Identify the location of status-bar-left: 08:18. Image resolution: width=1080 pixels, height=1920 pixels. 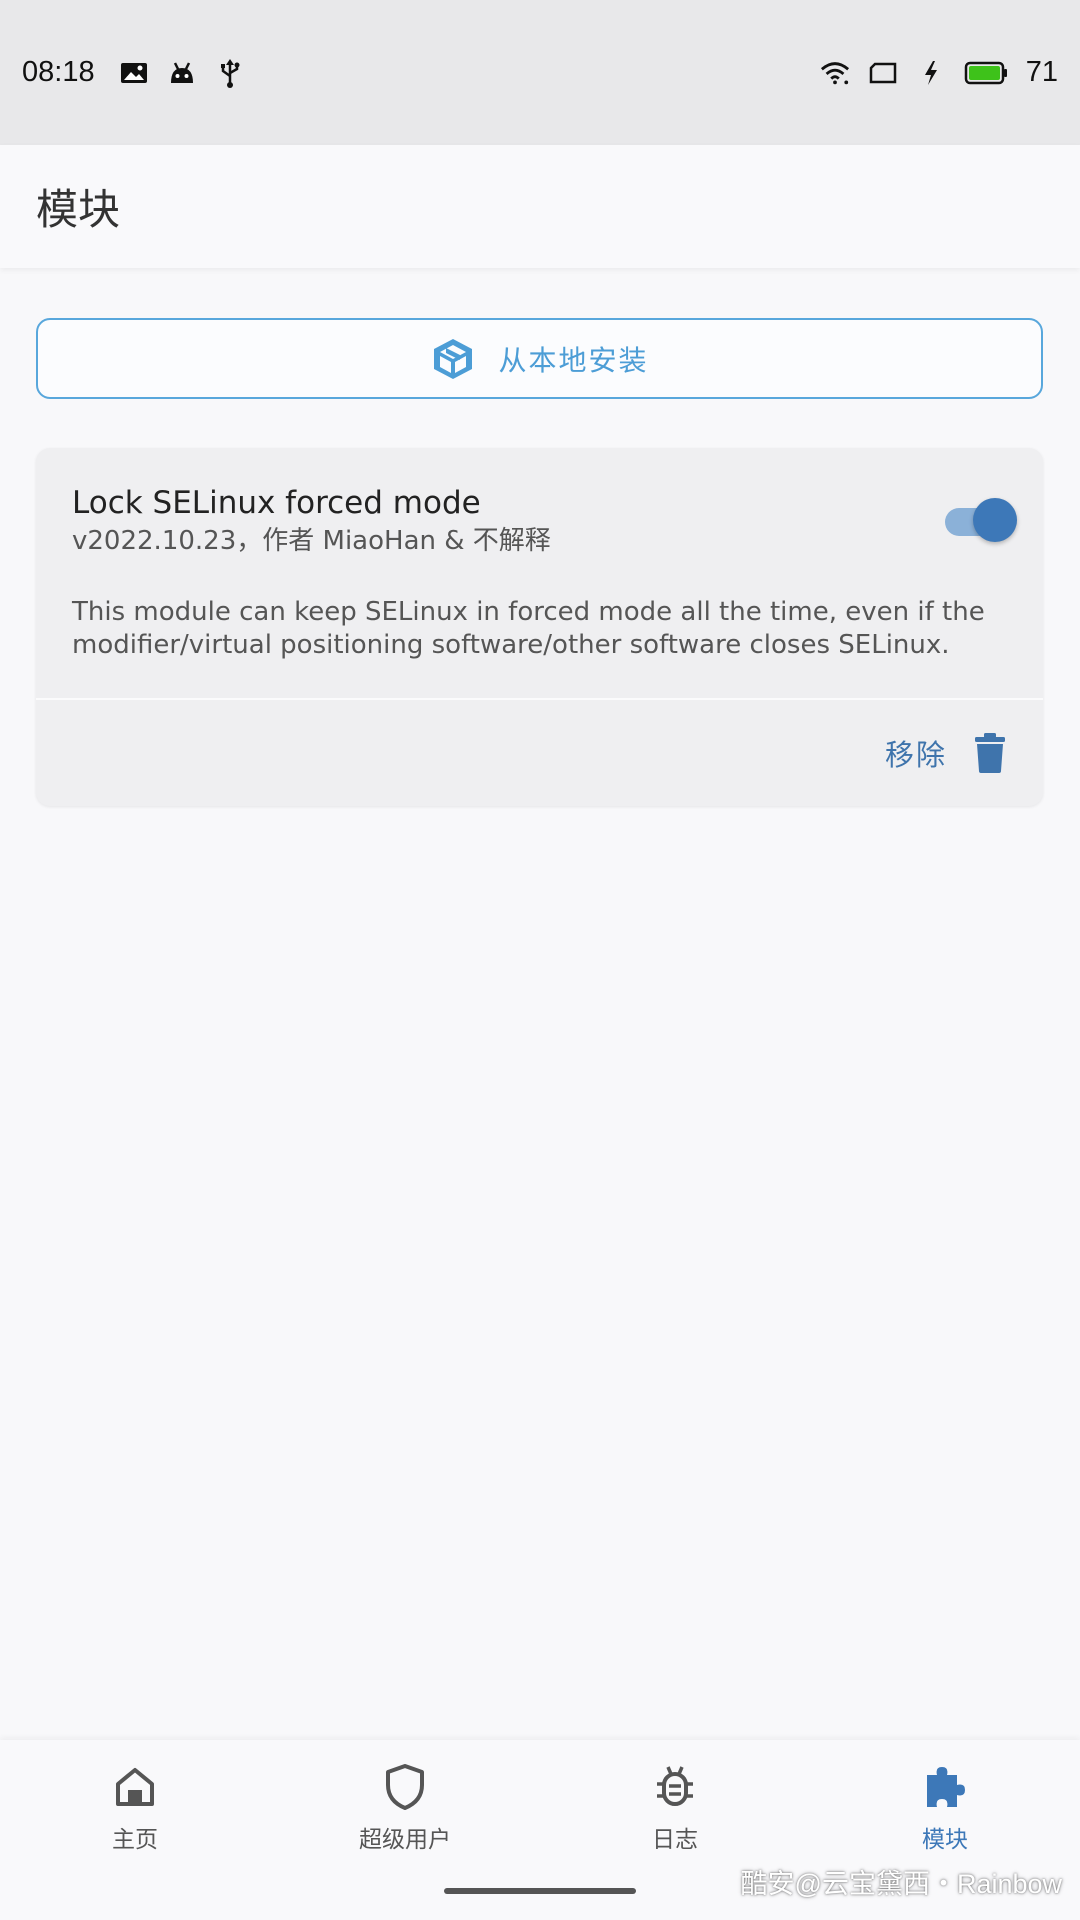
(133, 72).